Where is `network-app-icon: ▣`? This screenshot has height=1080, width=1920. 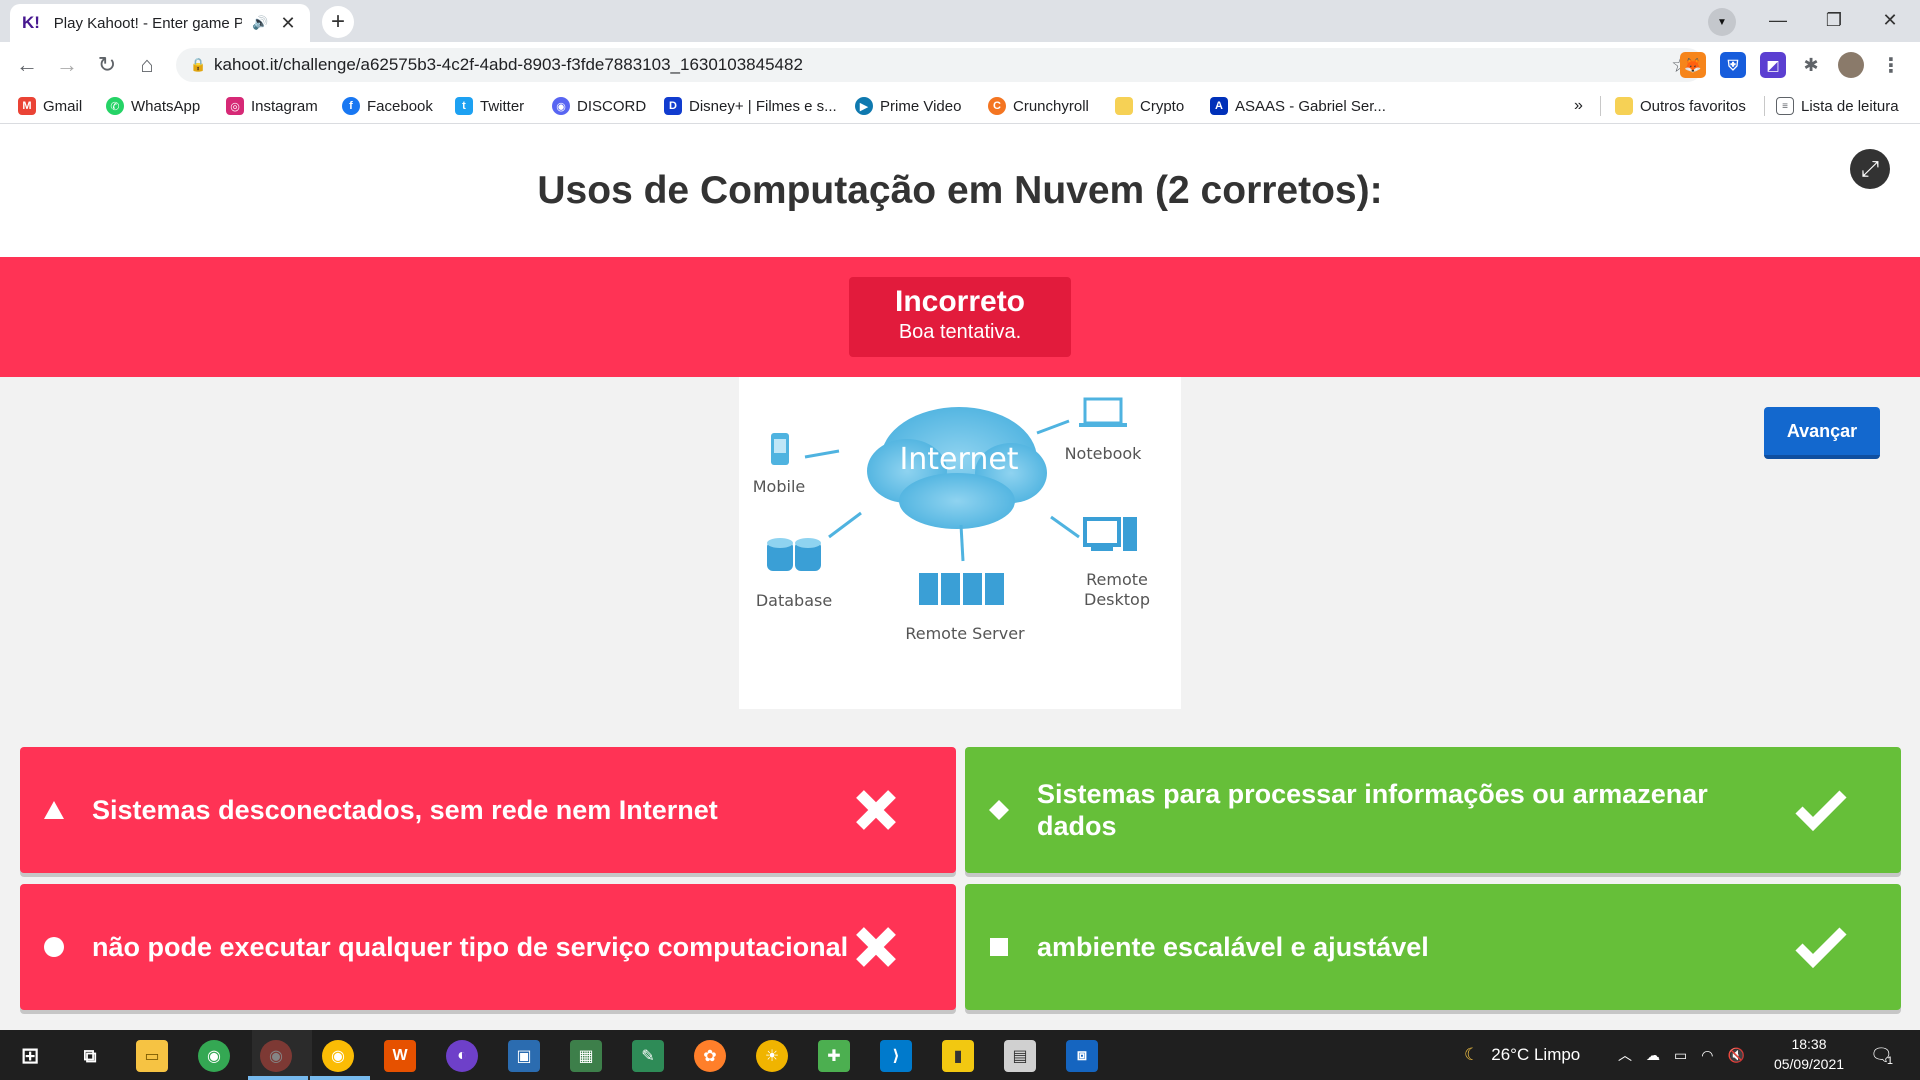
network-app-icon: ▣ is located at coordinates (524, 1056).